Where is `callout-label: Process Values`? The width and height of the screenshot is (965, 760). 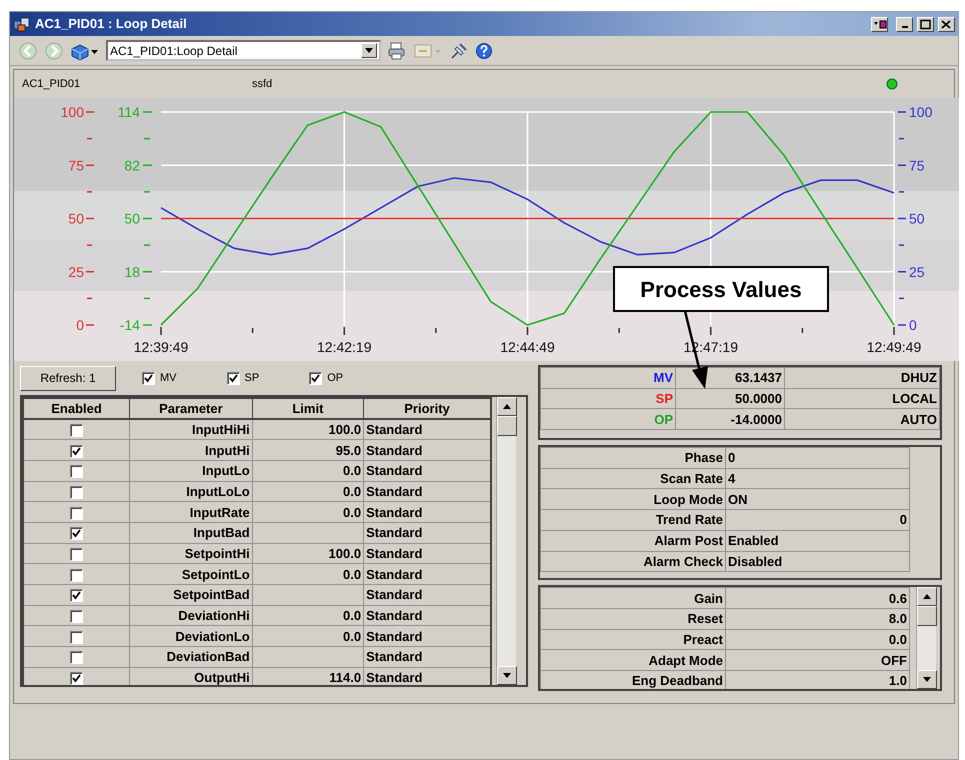 callout-label: Process Values is located at coordinates (721, 289).